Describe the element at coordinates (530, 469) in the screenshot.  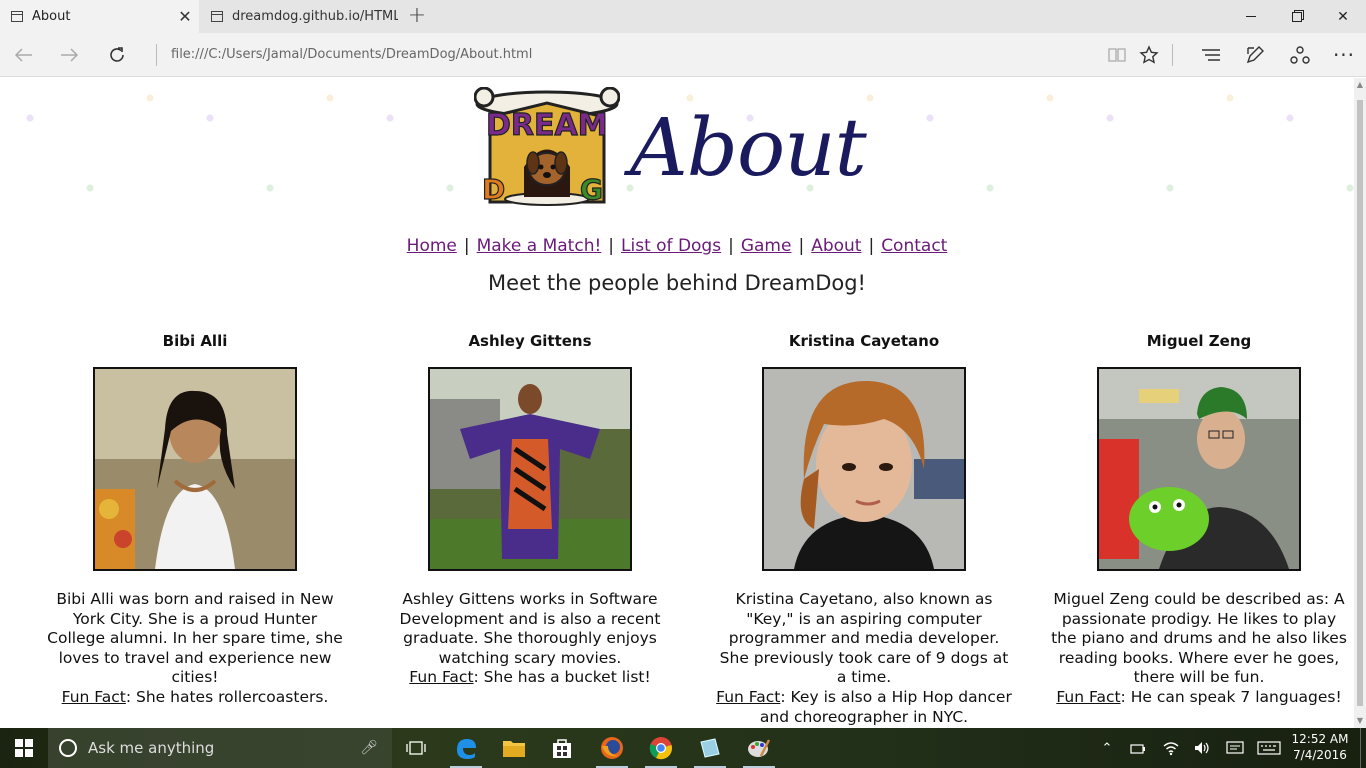
I see `photo-ashley-gittens` at that location.